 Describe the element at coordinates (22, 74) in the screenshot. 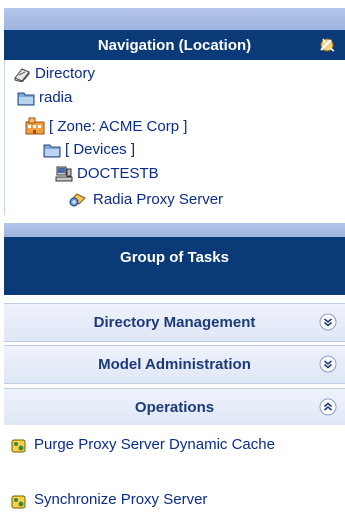

I see `directory-book-icon` at that location.